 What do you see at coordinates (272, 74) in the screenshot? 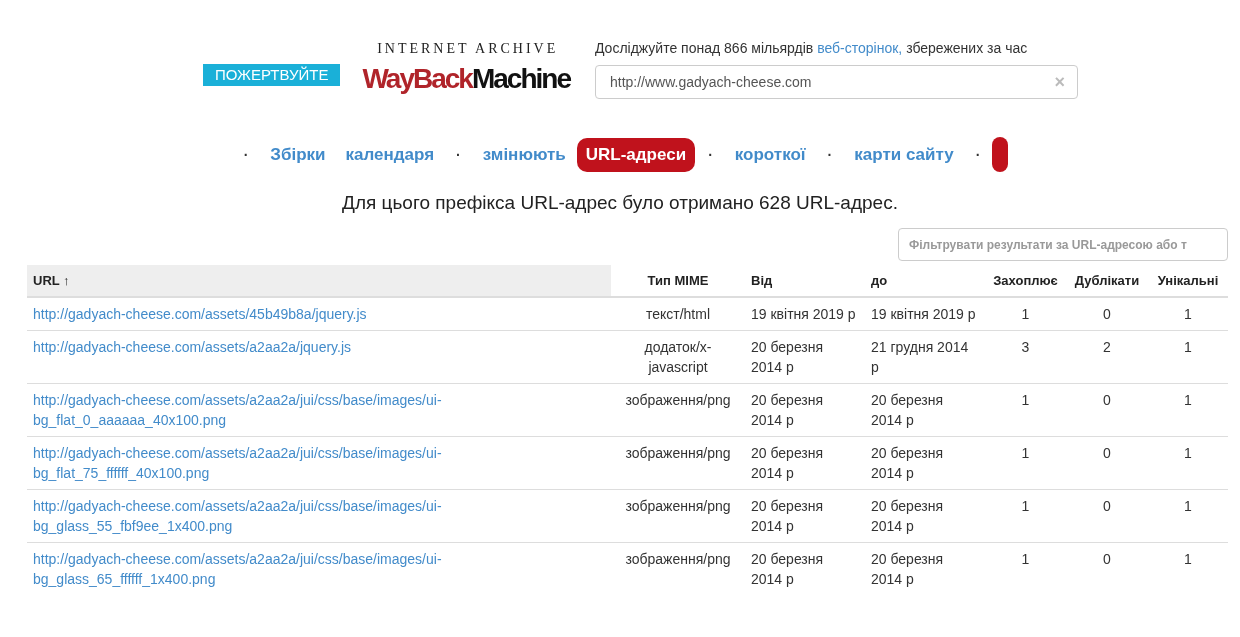
I see `donate-button: ПОЖЕРТВУЙТЕ` at bounding box center [272, 74].